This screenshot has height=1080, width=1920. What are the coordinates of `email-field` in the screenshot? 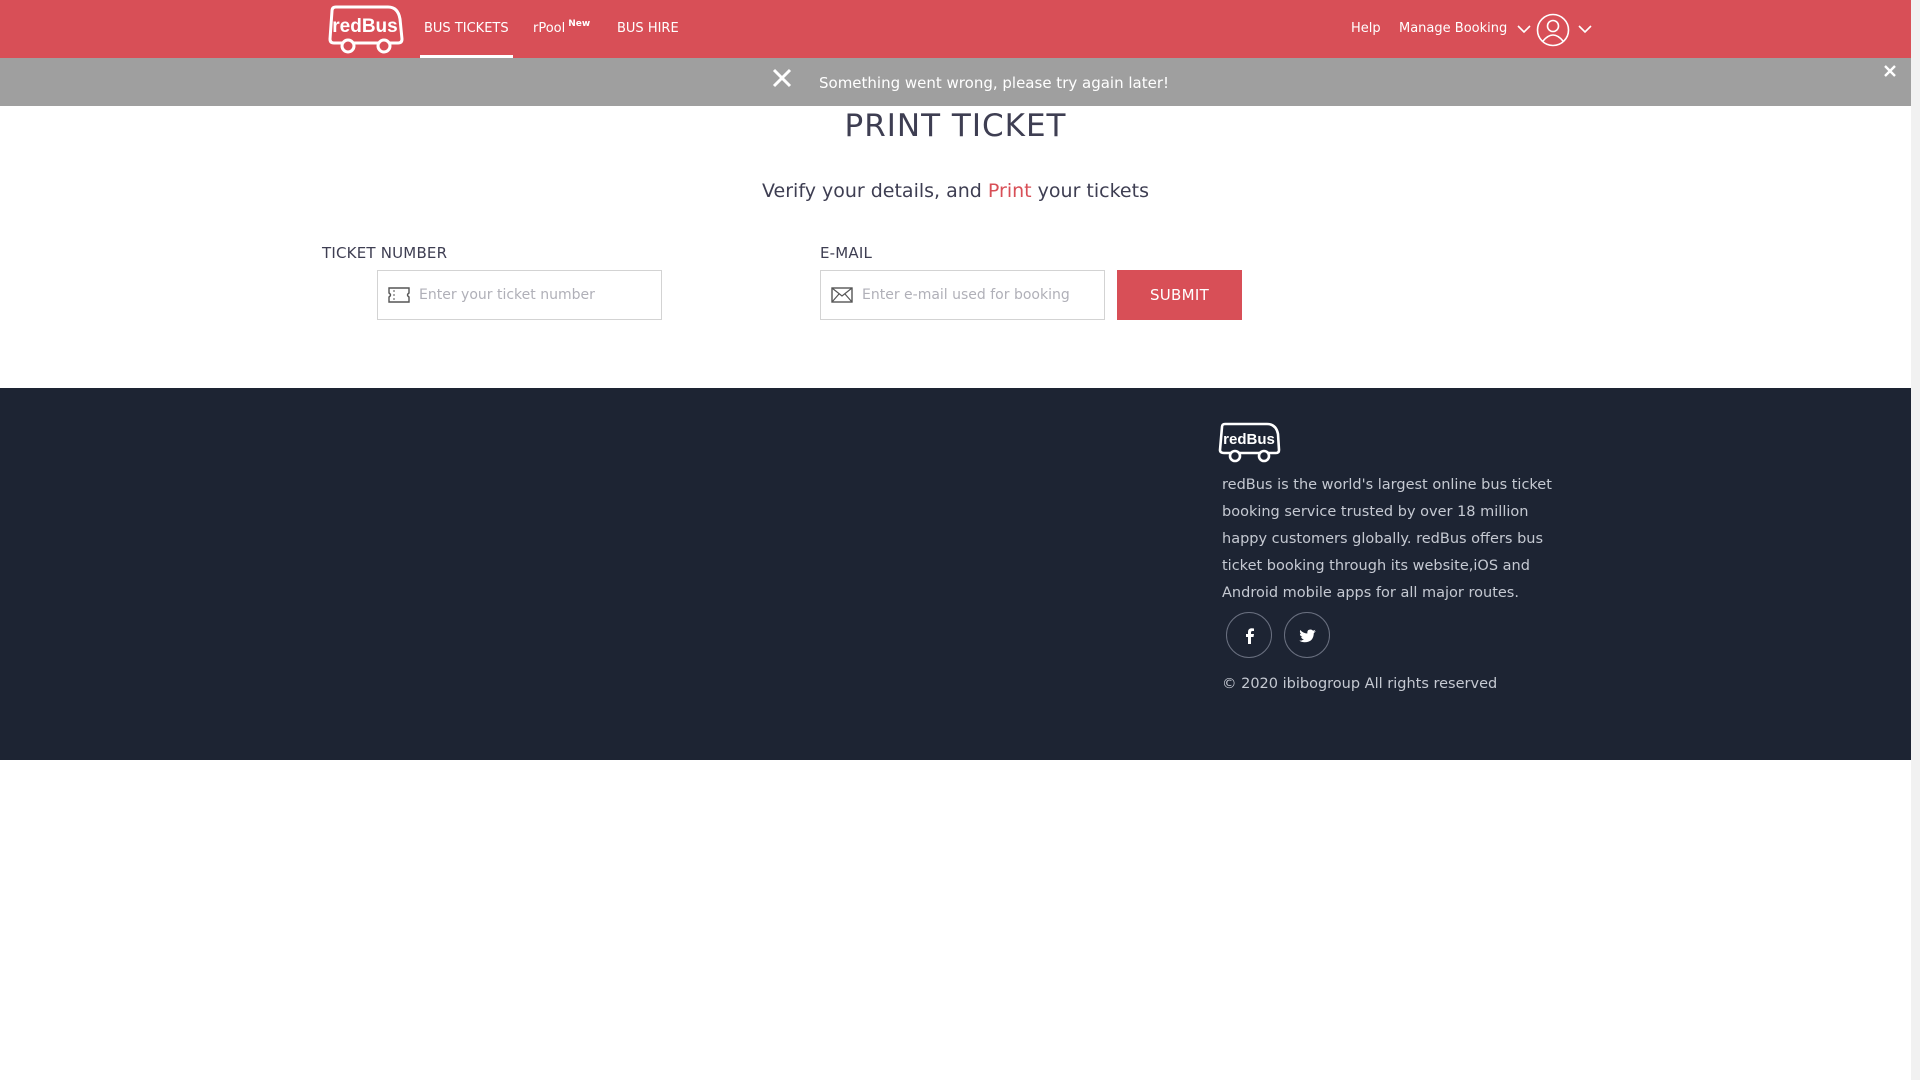 It's located at (962, 295).